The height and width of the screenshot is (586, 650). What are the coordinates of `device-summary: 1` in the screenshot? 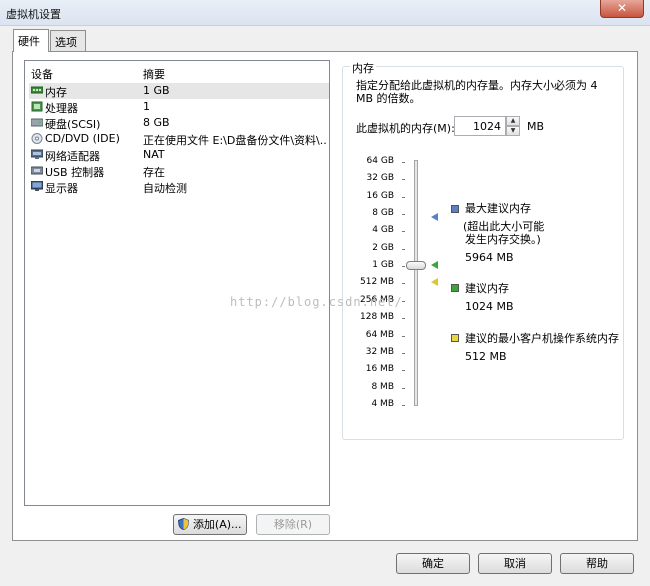 It's located at (146, 106).